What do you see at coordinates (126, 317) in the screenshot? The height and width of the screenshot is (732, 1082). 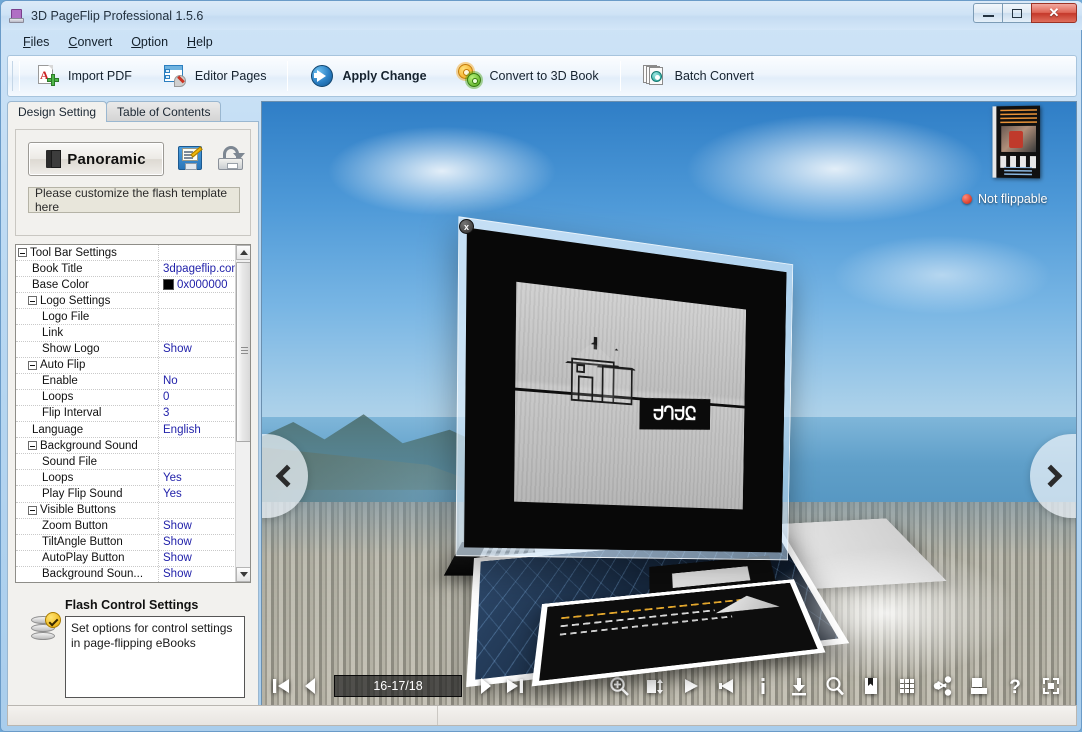 I see `property-row: Logo File` at bounding box center [126, 317].